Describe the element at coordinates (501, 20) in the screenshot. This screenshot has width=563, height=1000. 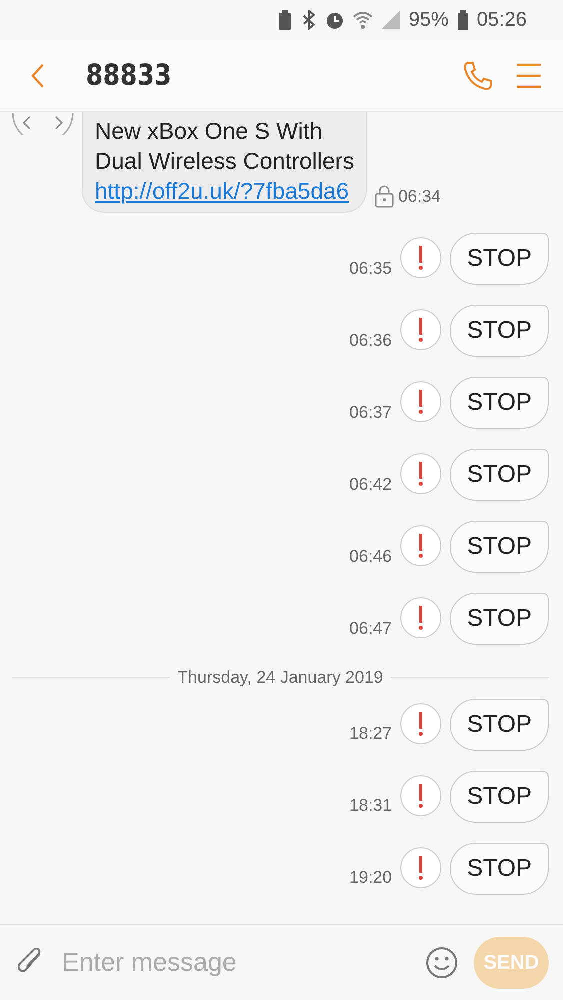
I see `clock: 05:26` at that location.